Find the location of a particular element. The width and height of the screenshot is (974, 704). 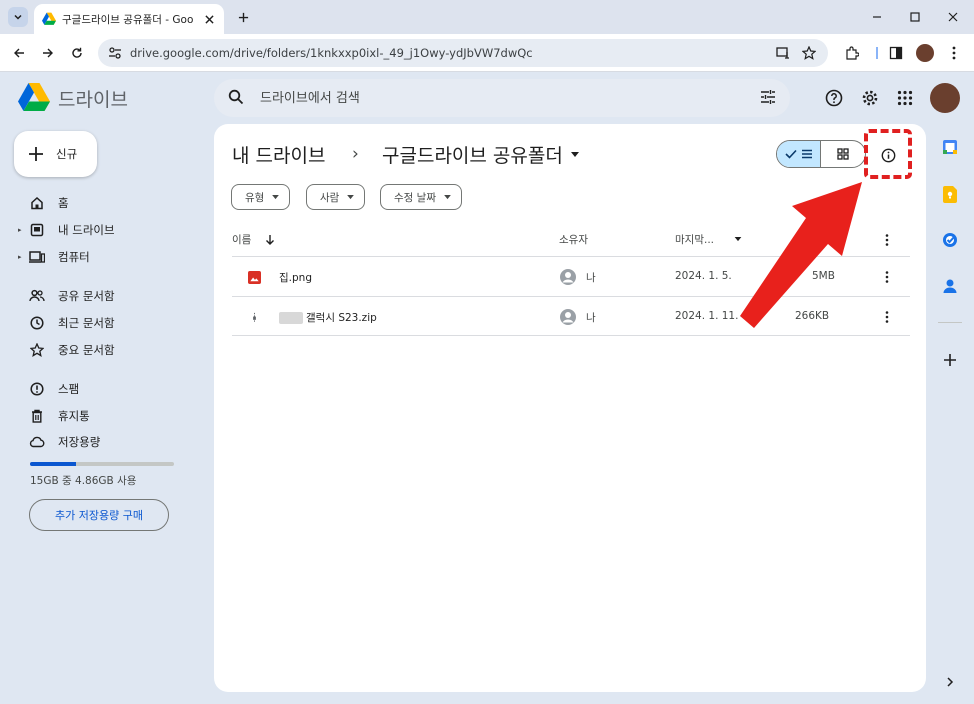

hide-side-panel-button is located at coordinates (950, 682).